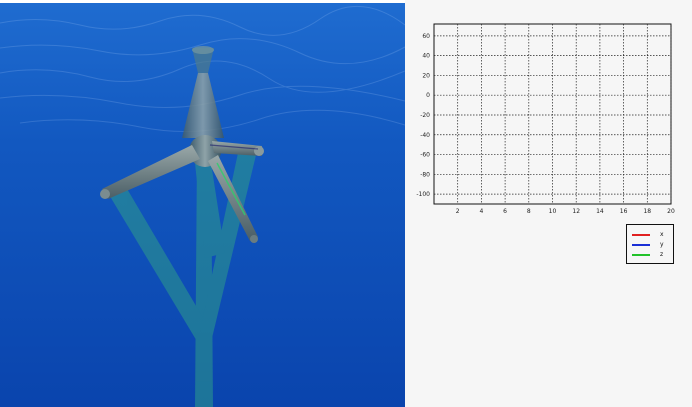 Image resolution: width=692 pixels, height=407 pixels. I want to click on legend-label-z: z, so click(662, 254).